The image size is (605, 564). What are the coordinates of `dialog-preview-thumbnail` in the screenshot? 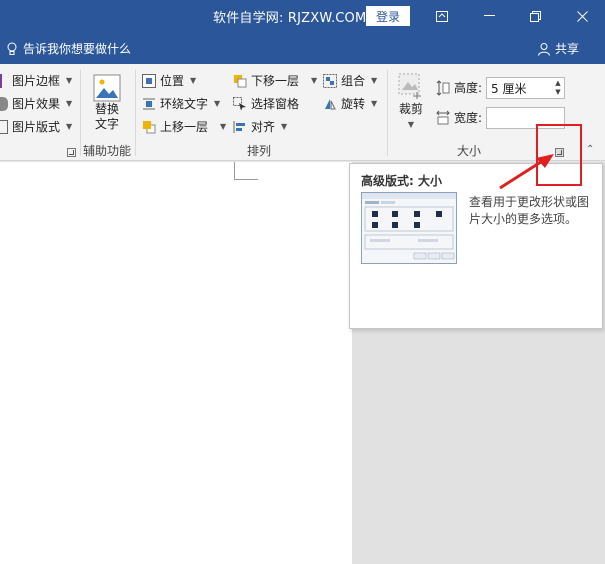 It's located at (409, 228).